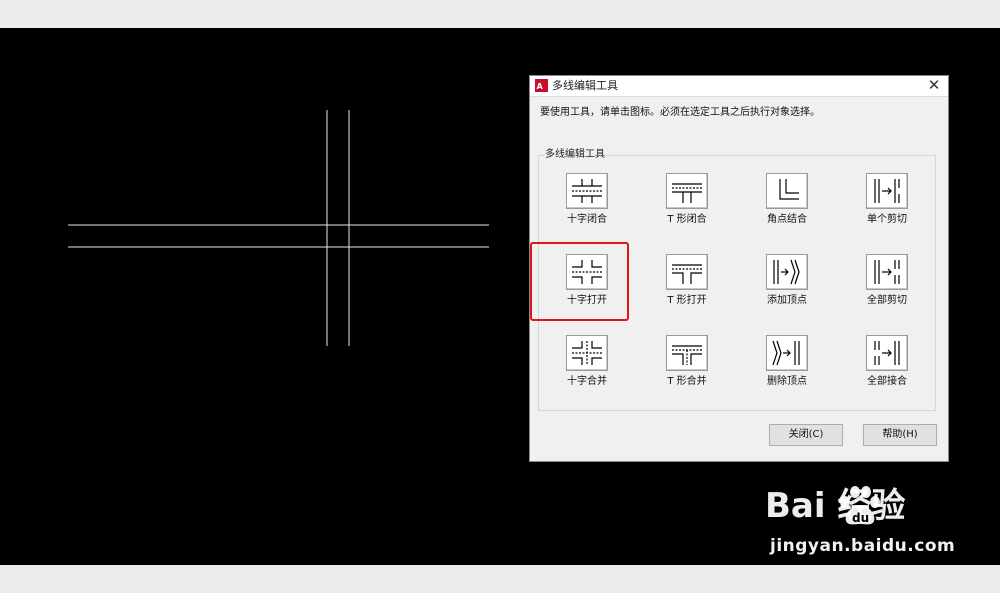 This screenshot has height=593, width=1000. I want to click on tool-merged-tee: T 形合并, so click(687, 367).